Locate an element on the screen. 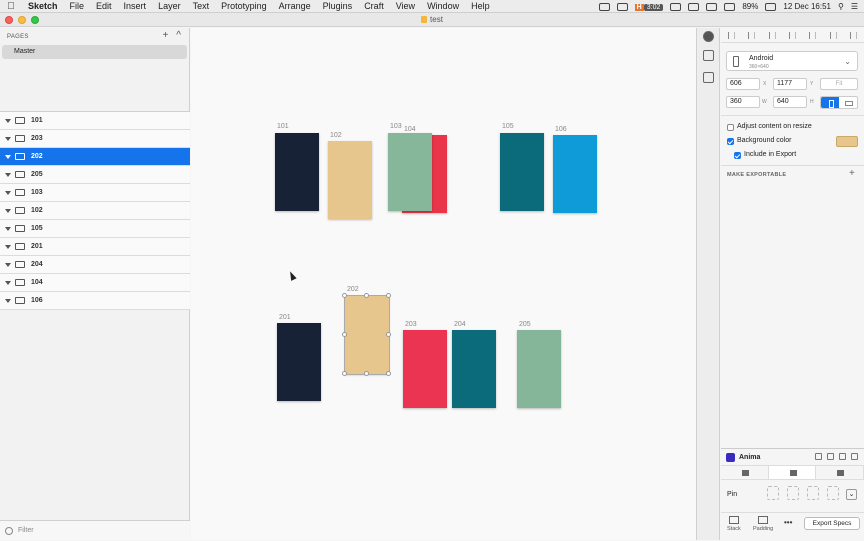 The width and height of the screenshot is (864, 541). menu-view: View is located at coordinates (405, 6).